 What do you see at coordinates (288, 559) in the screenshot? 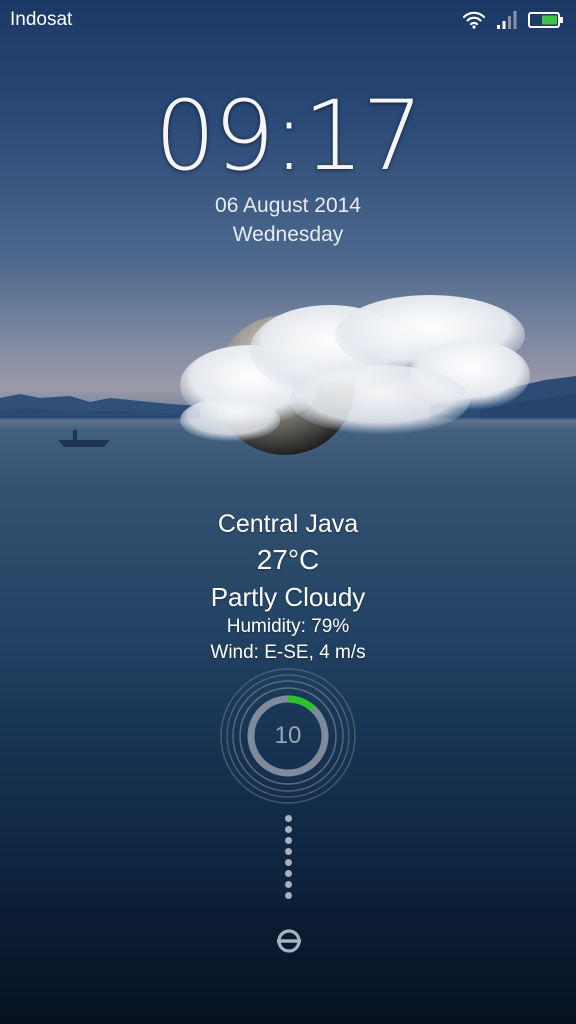
I see `weather-temperature: 27°C` at bounding box center [288, 559].